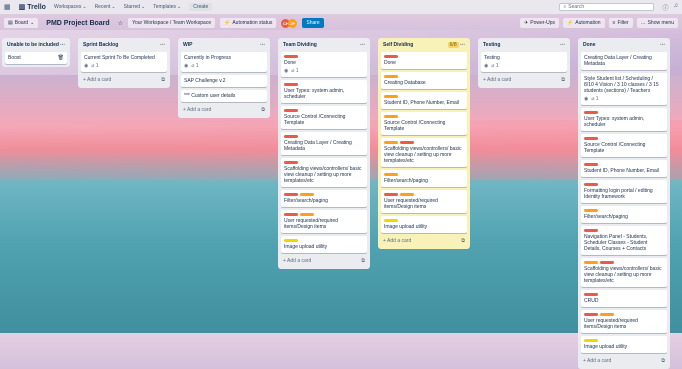 The image size is (682, 369). What do you see at coordinates (398, 45) in the screenshot?
I see `list-title: Self Dividing` at bounding box center [398, 45].